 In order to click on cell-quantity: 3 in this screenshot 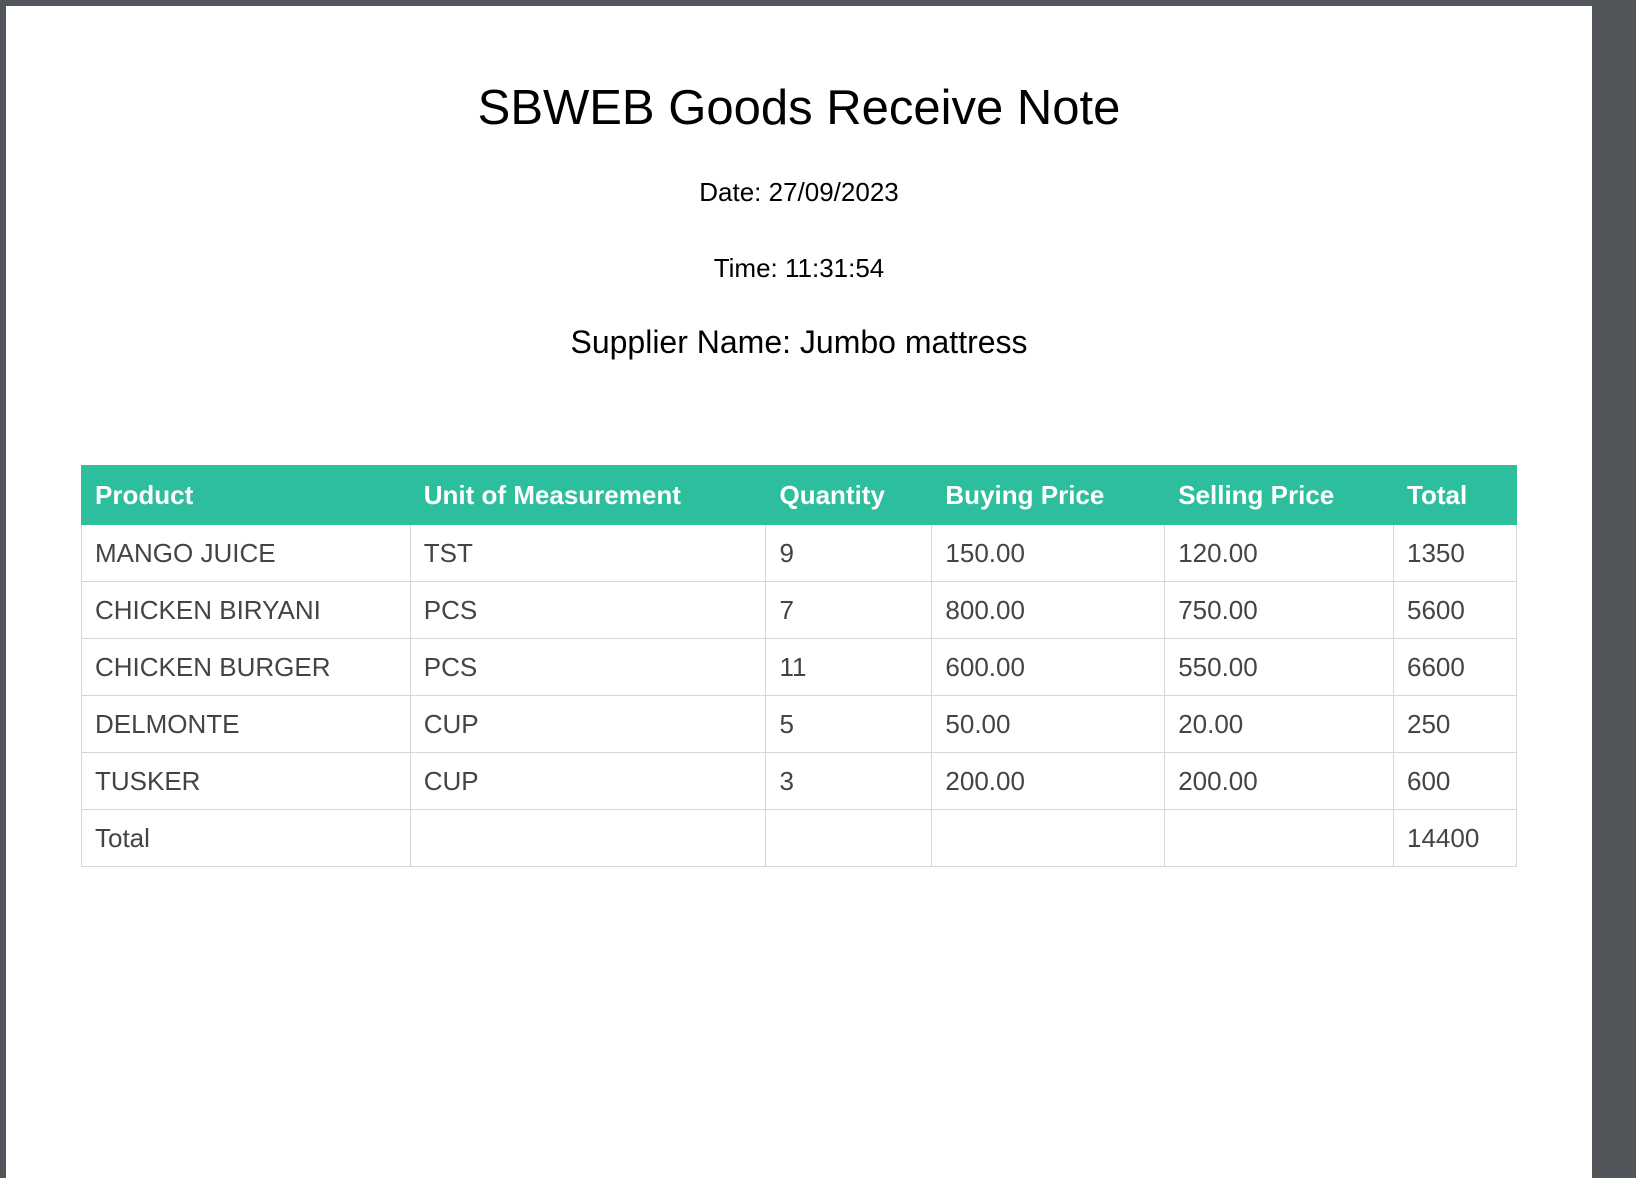, I will do `click(849, 781)`.